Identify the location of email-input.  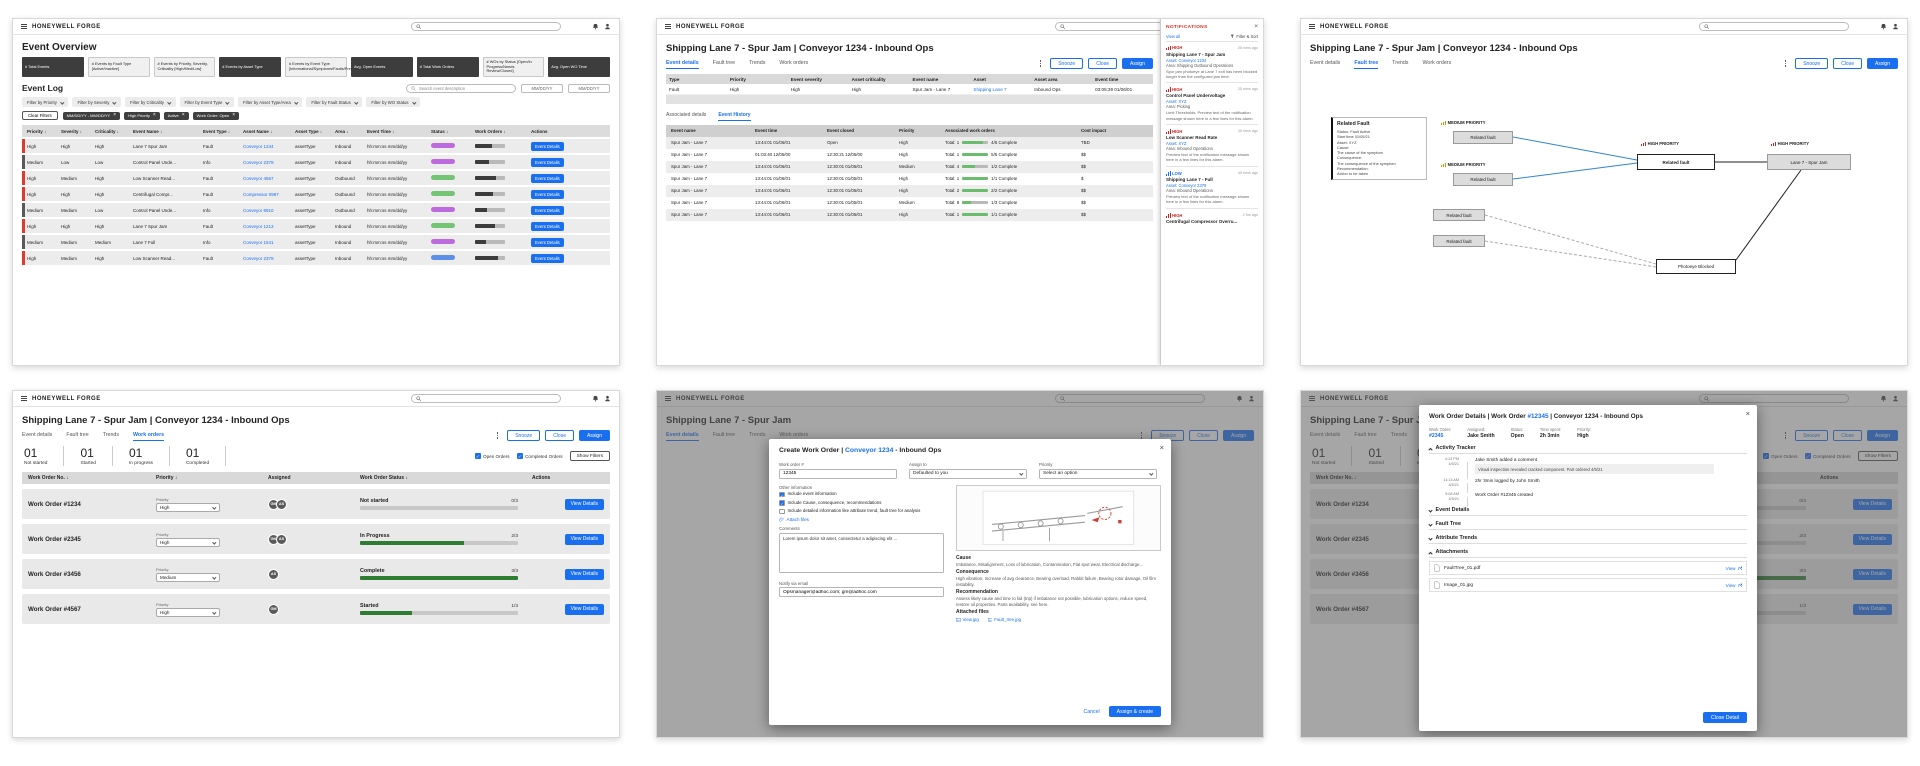
(861, 592).